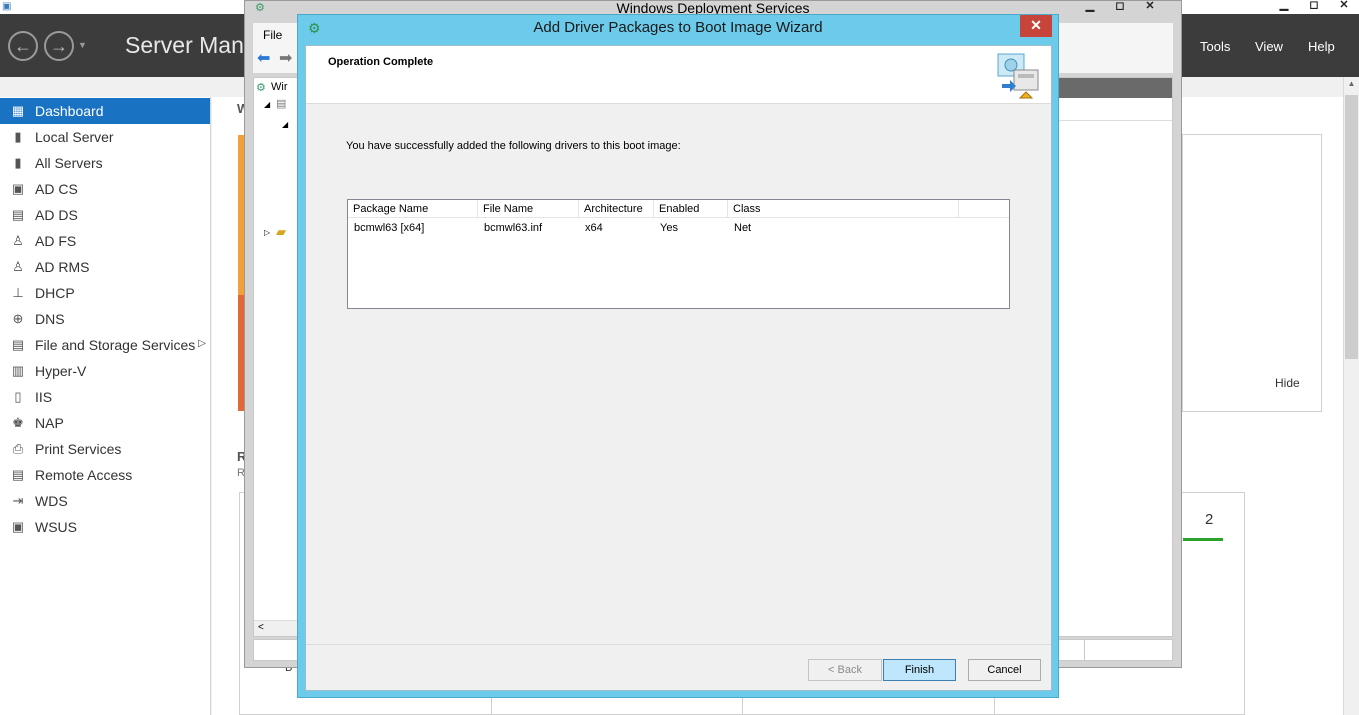 This screenshot has width=1359, height=715. Describe the element at coordinates (51, 501) in the screenshot. I see `sidebar-item-label: WDS` at that location.